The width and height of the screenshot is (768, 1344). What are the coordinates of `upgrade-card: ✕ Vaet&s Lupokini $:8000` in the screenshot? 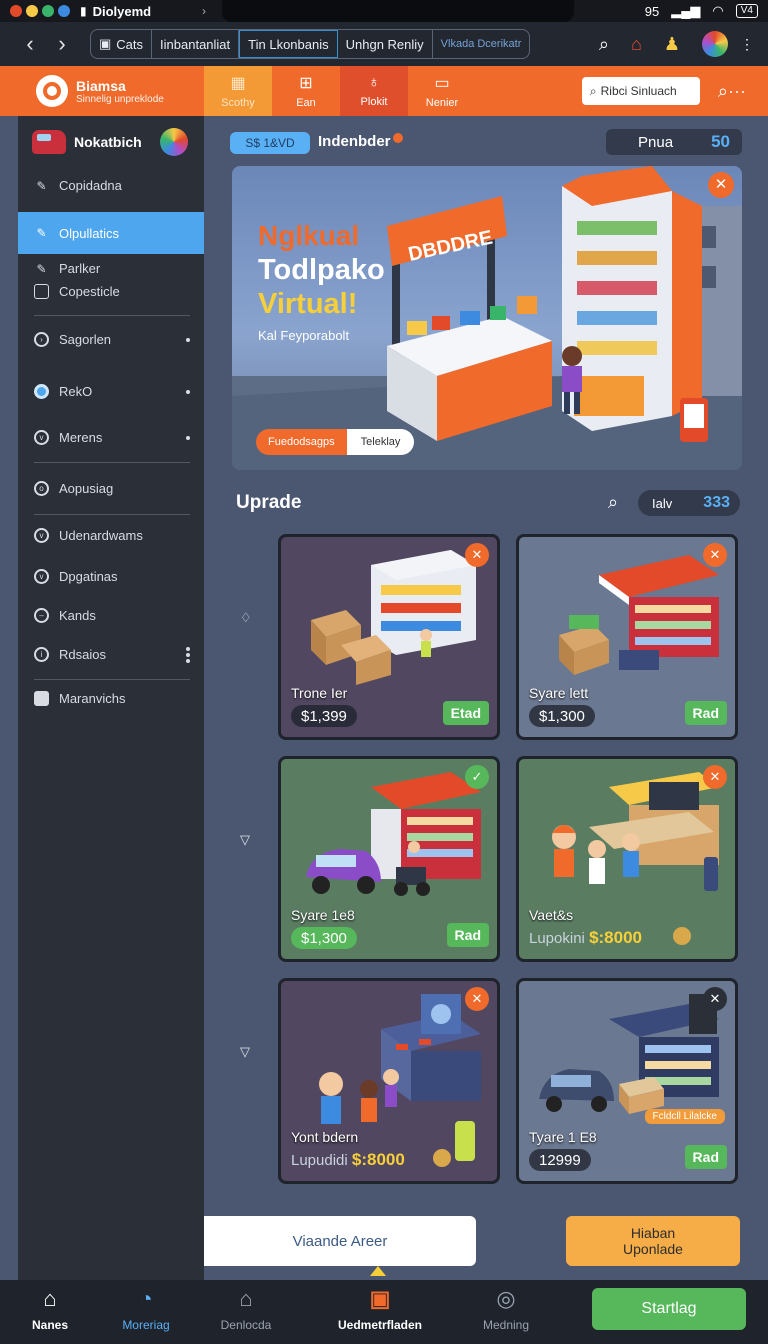 It's located at (627, 859).